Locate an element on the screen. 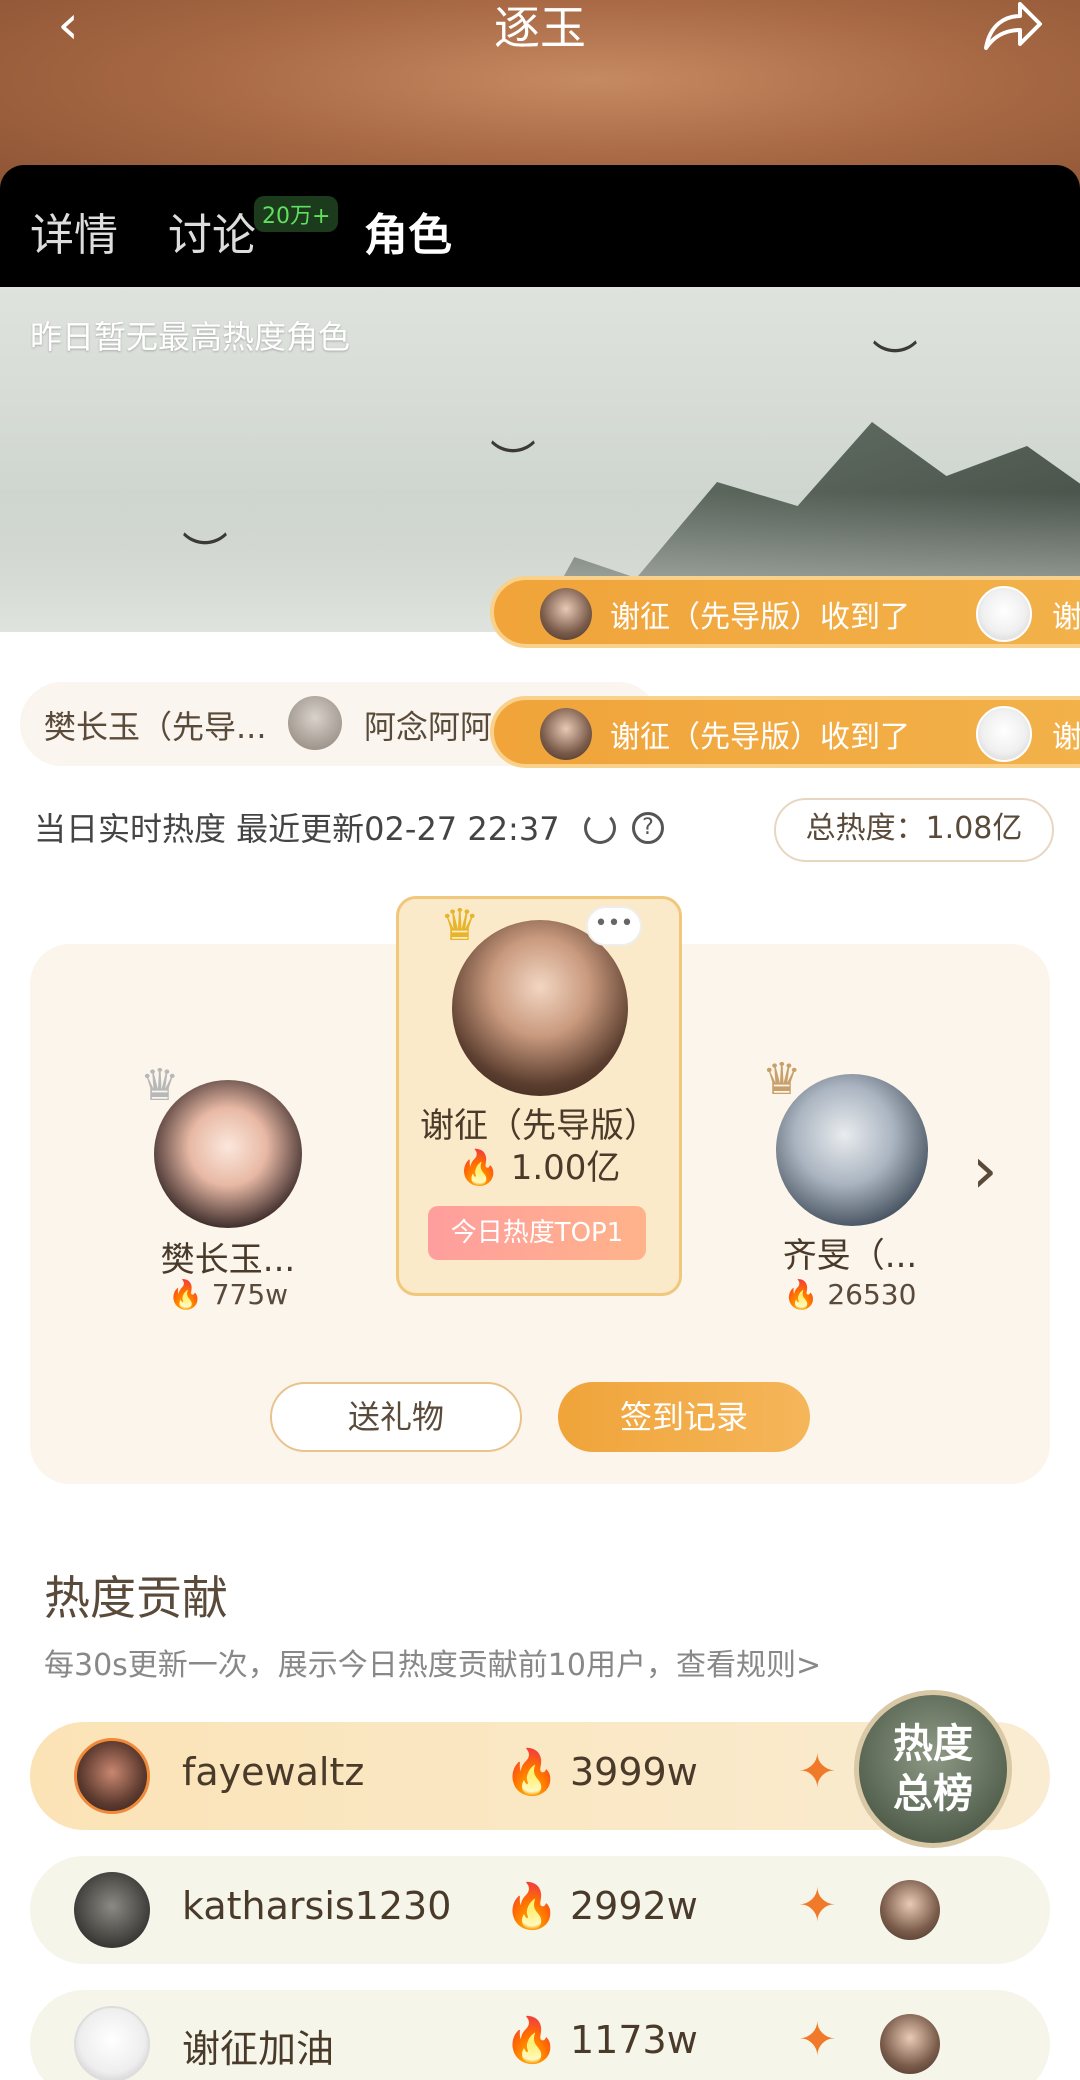 The image size is (1080, 2080). more-bubble-icon: ••• is located at coordinates (614, 926).